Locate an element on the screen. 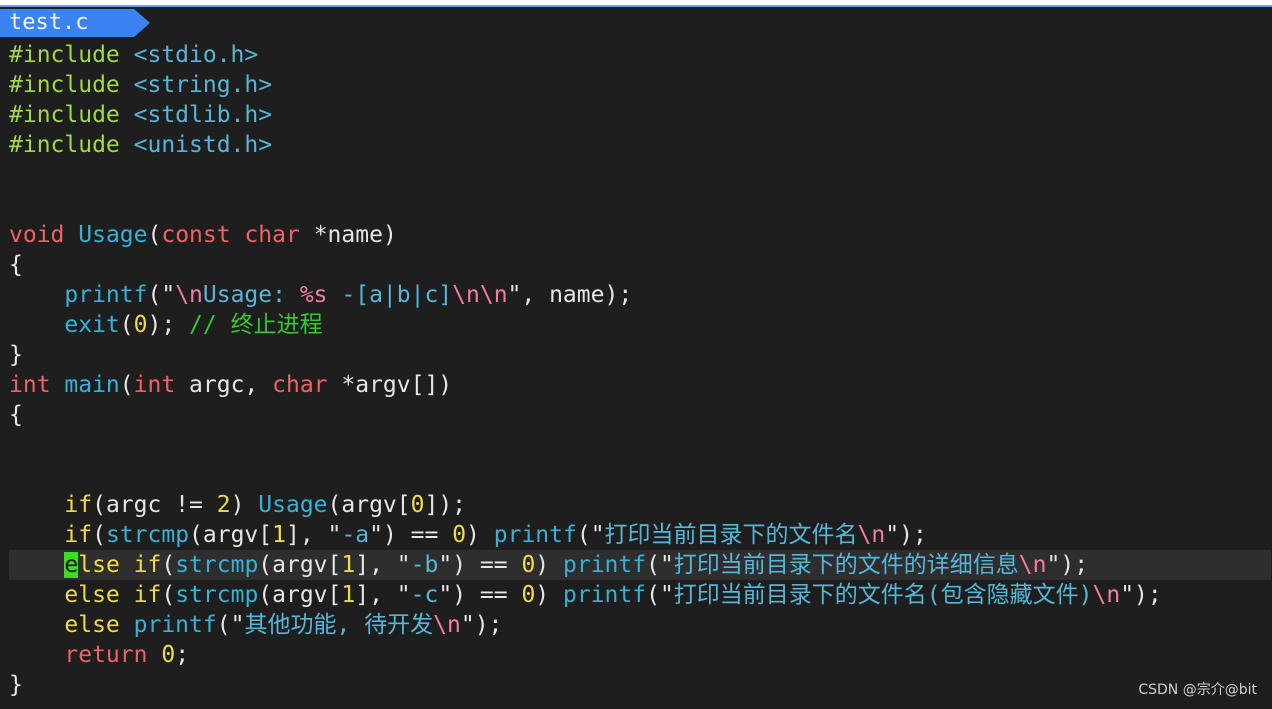 Image resolution: width=1272 pixels, height=709 pixels. code-token: ]); is located at coordinates (445, 505).